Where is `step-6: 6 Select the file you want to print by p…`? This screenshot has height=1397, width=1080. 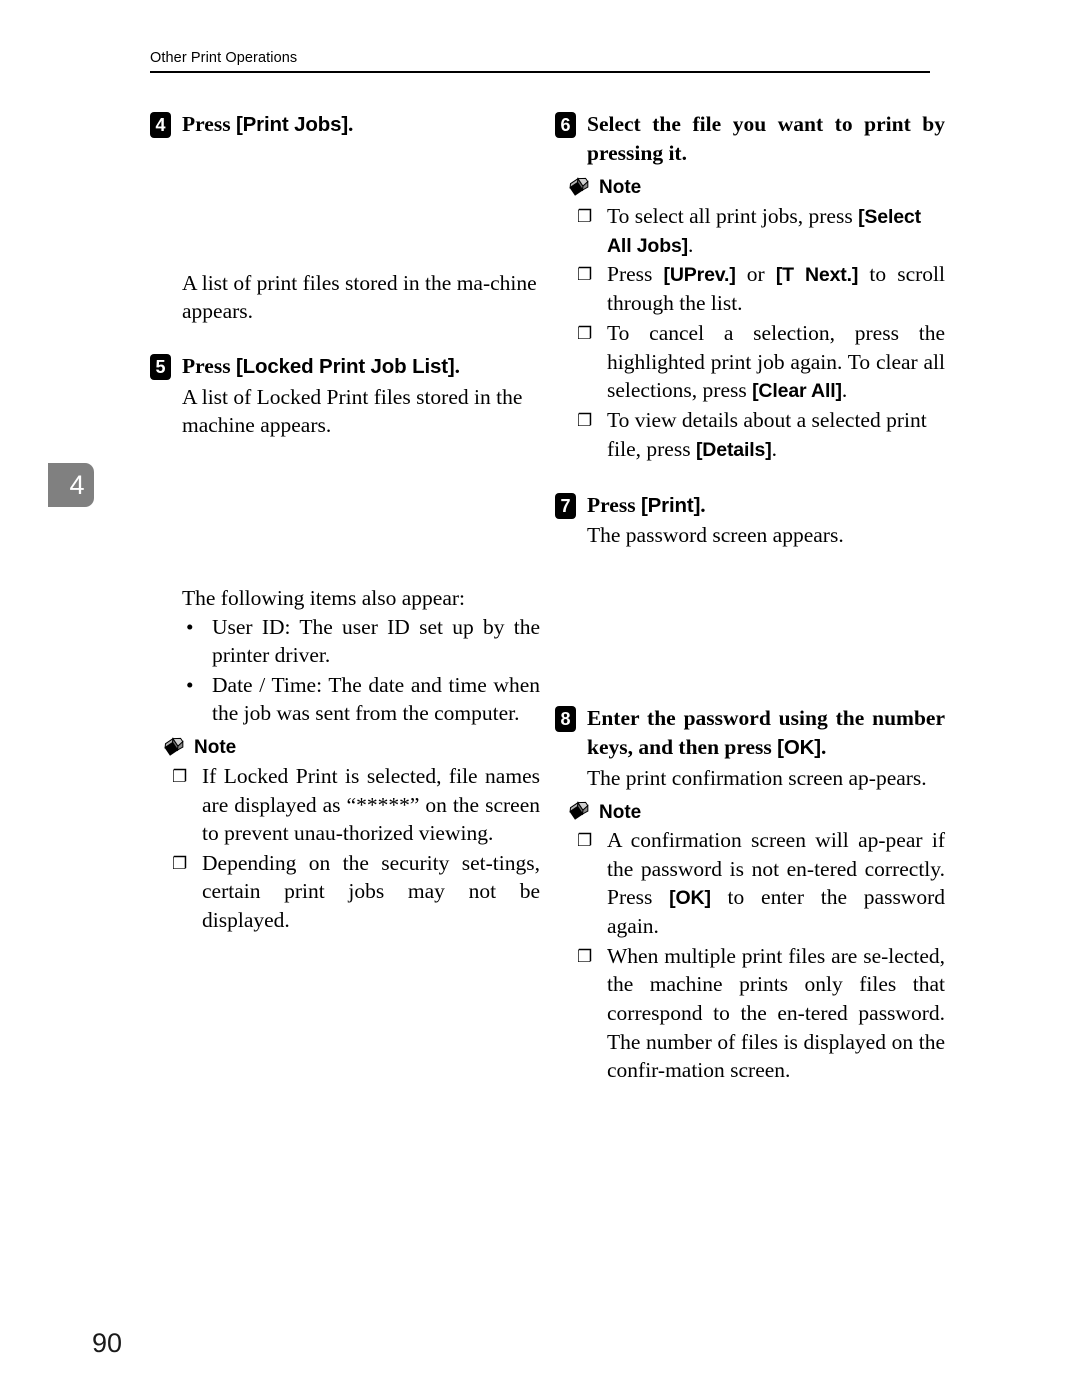
step-6: 6 Select the file you want to print by p… is located at coordinates (750, 139).